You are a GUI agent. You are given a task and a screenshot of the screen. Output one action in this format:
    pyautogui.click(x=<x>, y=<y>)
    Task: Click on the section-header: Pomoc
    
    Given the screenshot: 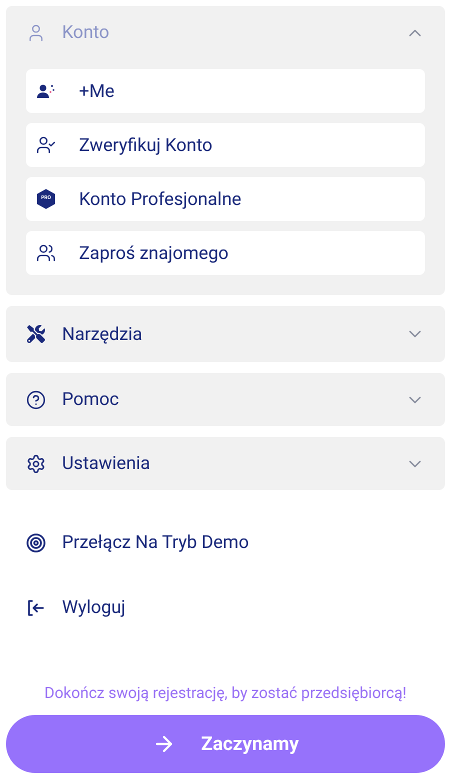 What is the action you would take?
    pyautogui.click(x=225, y=399)
    